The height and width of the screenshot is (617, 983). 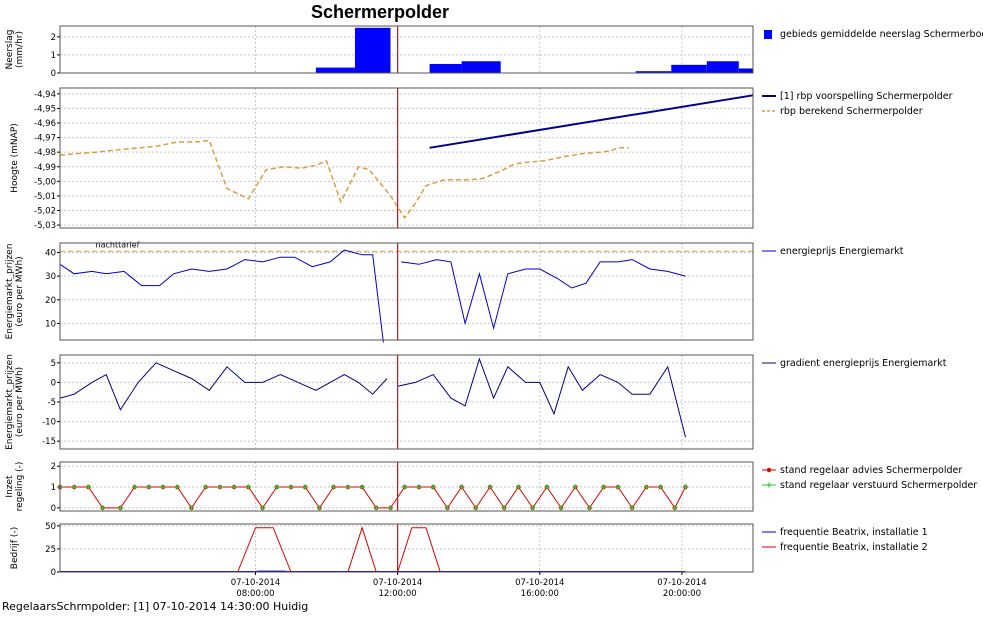 What do you see at coordinates (50, 550) in the screenshot?
I see `ytick-label: 25` at bounding box center [50, 550].